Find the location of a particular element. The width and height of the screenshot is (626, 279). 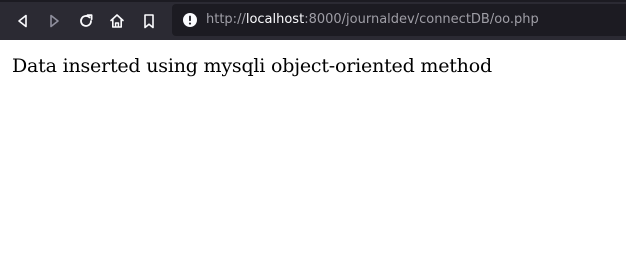

back-arrow-icon is located at coordinates (23, 21).